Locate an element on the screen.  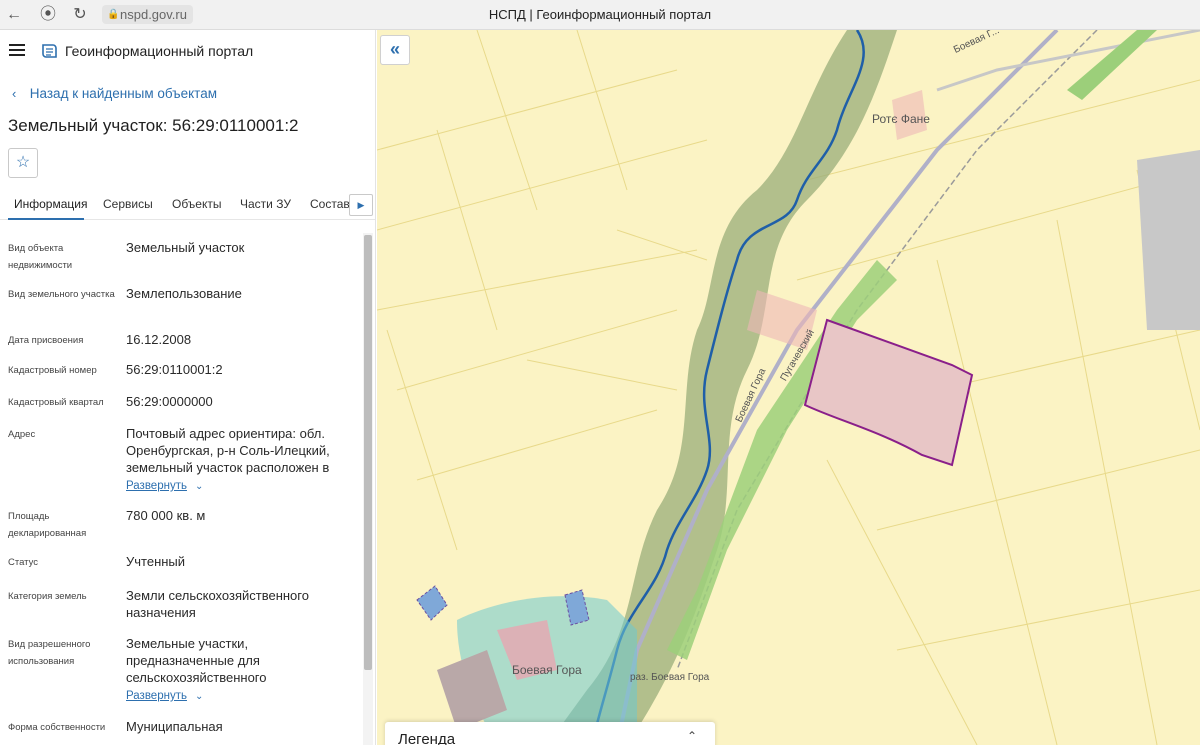
legend-panel: Легенда ⌃ is located at coordinates (550, 733).